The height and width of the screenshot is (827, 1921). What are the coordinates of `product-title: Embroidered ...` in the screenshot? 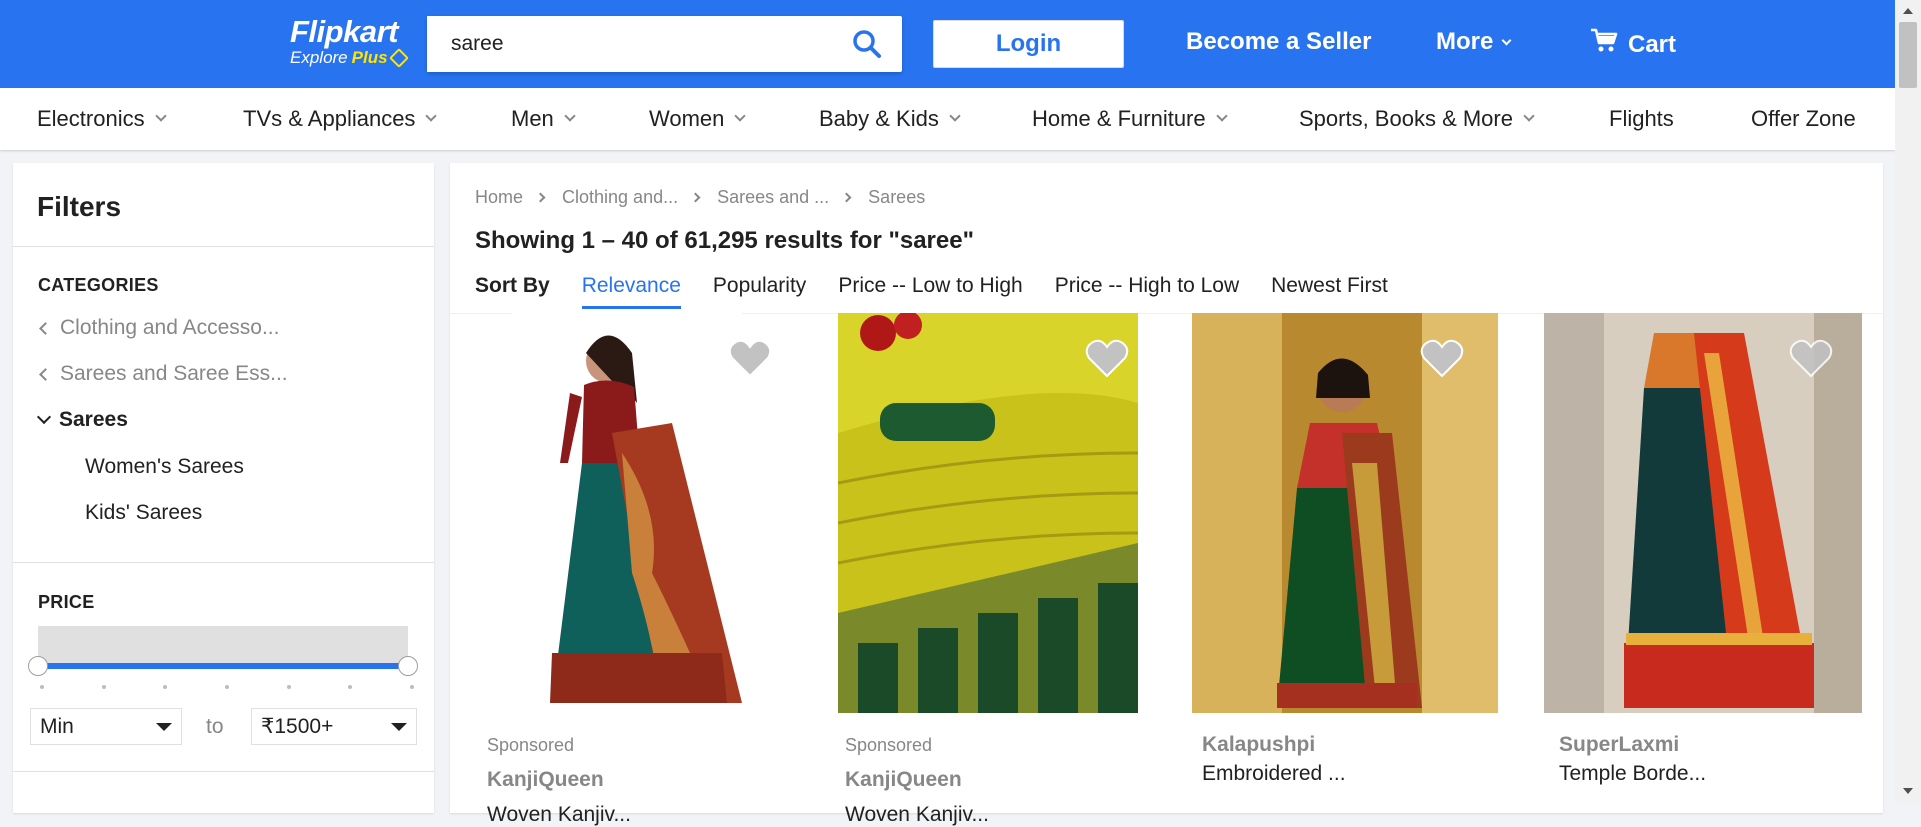 It's located at (1274, 774).